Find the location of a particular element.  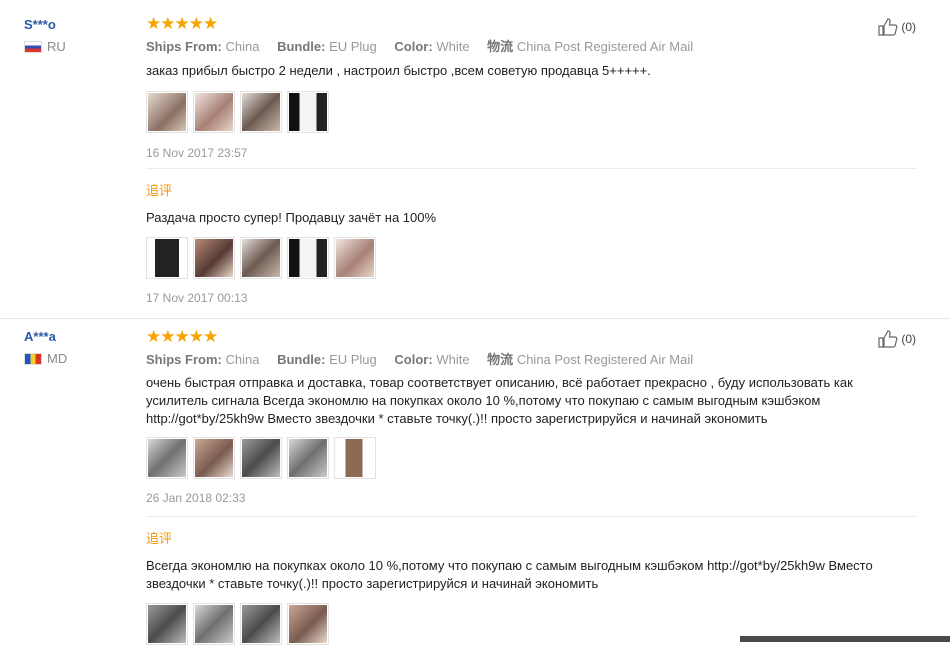

horizontal-scrollbar is located at coordinates (845, 639).